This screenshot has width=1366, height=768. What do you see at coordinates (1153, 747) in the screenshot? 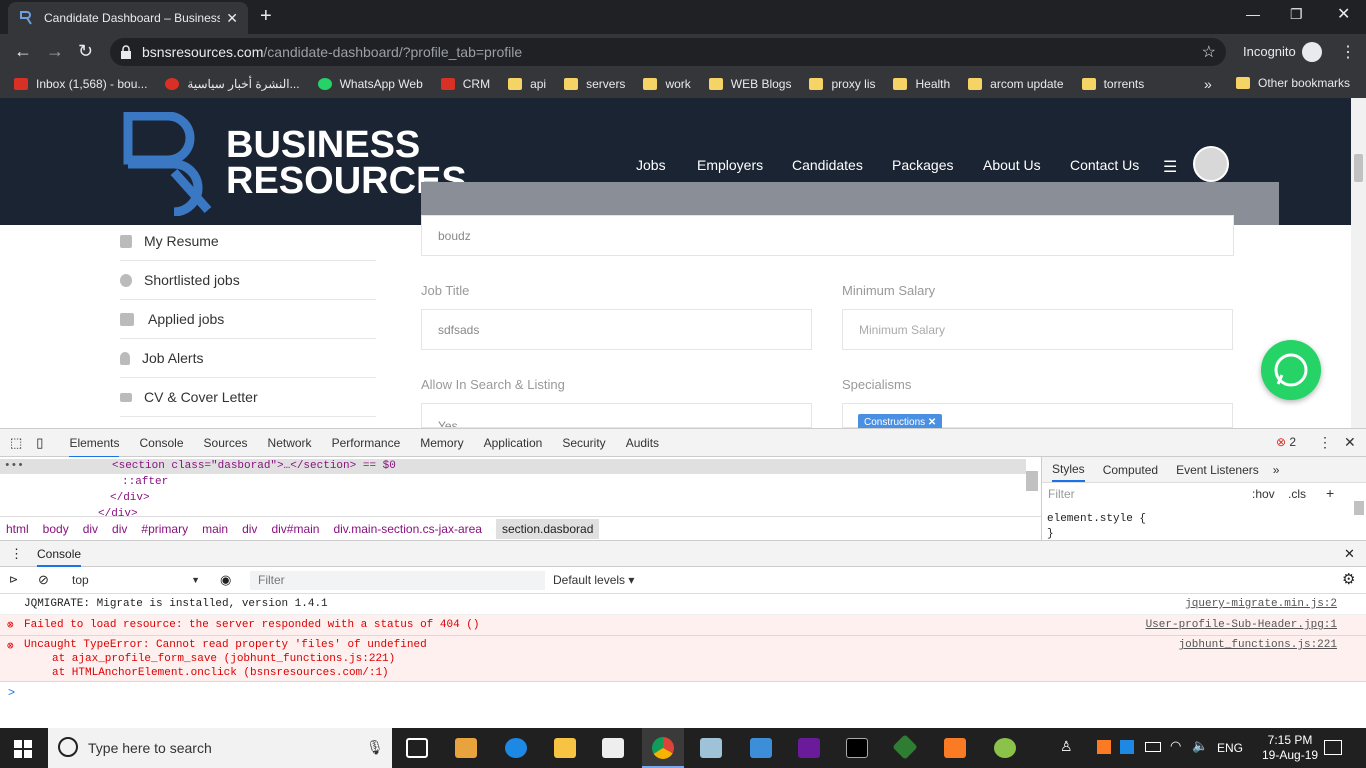
I see `battery-icon` at bounding box center [1153, 747].